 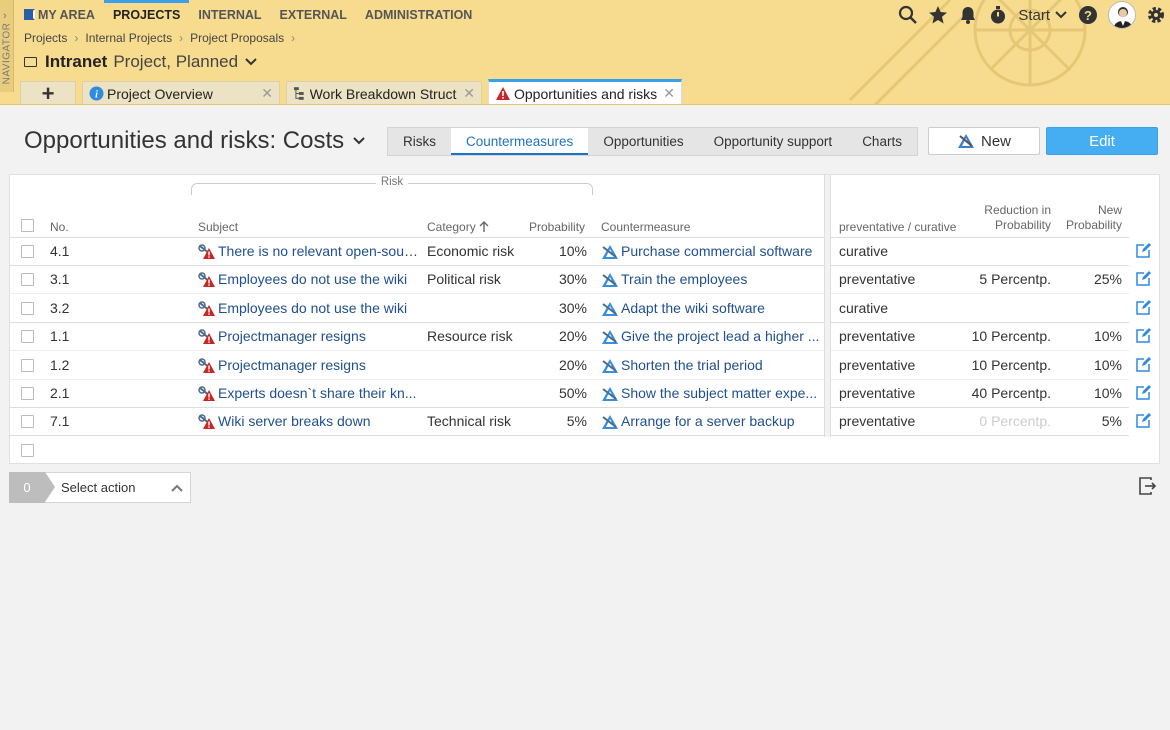 I want to click on header-no: No., so click(x=59, y=227).